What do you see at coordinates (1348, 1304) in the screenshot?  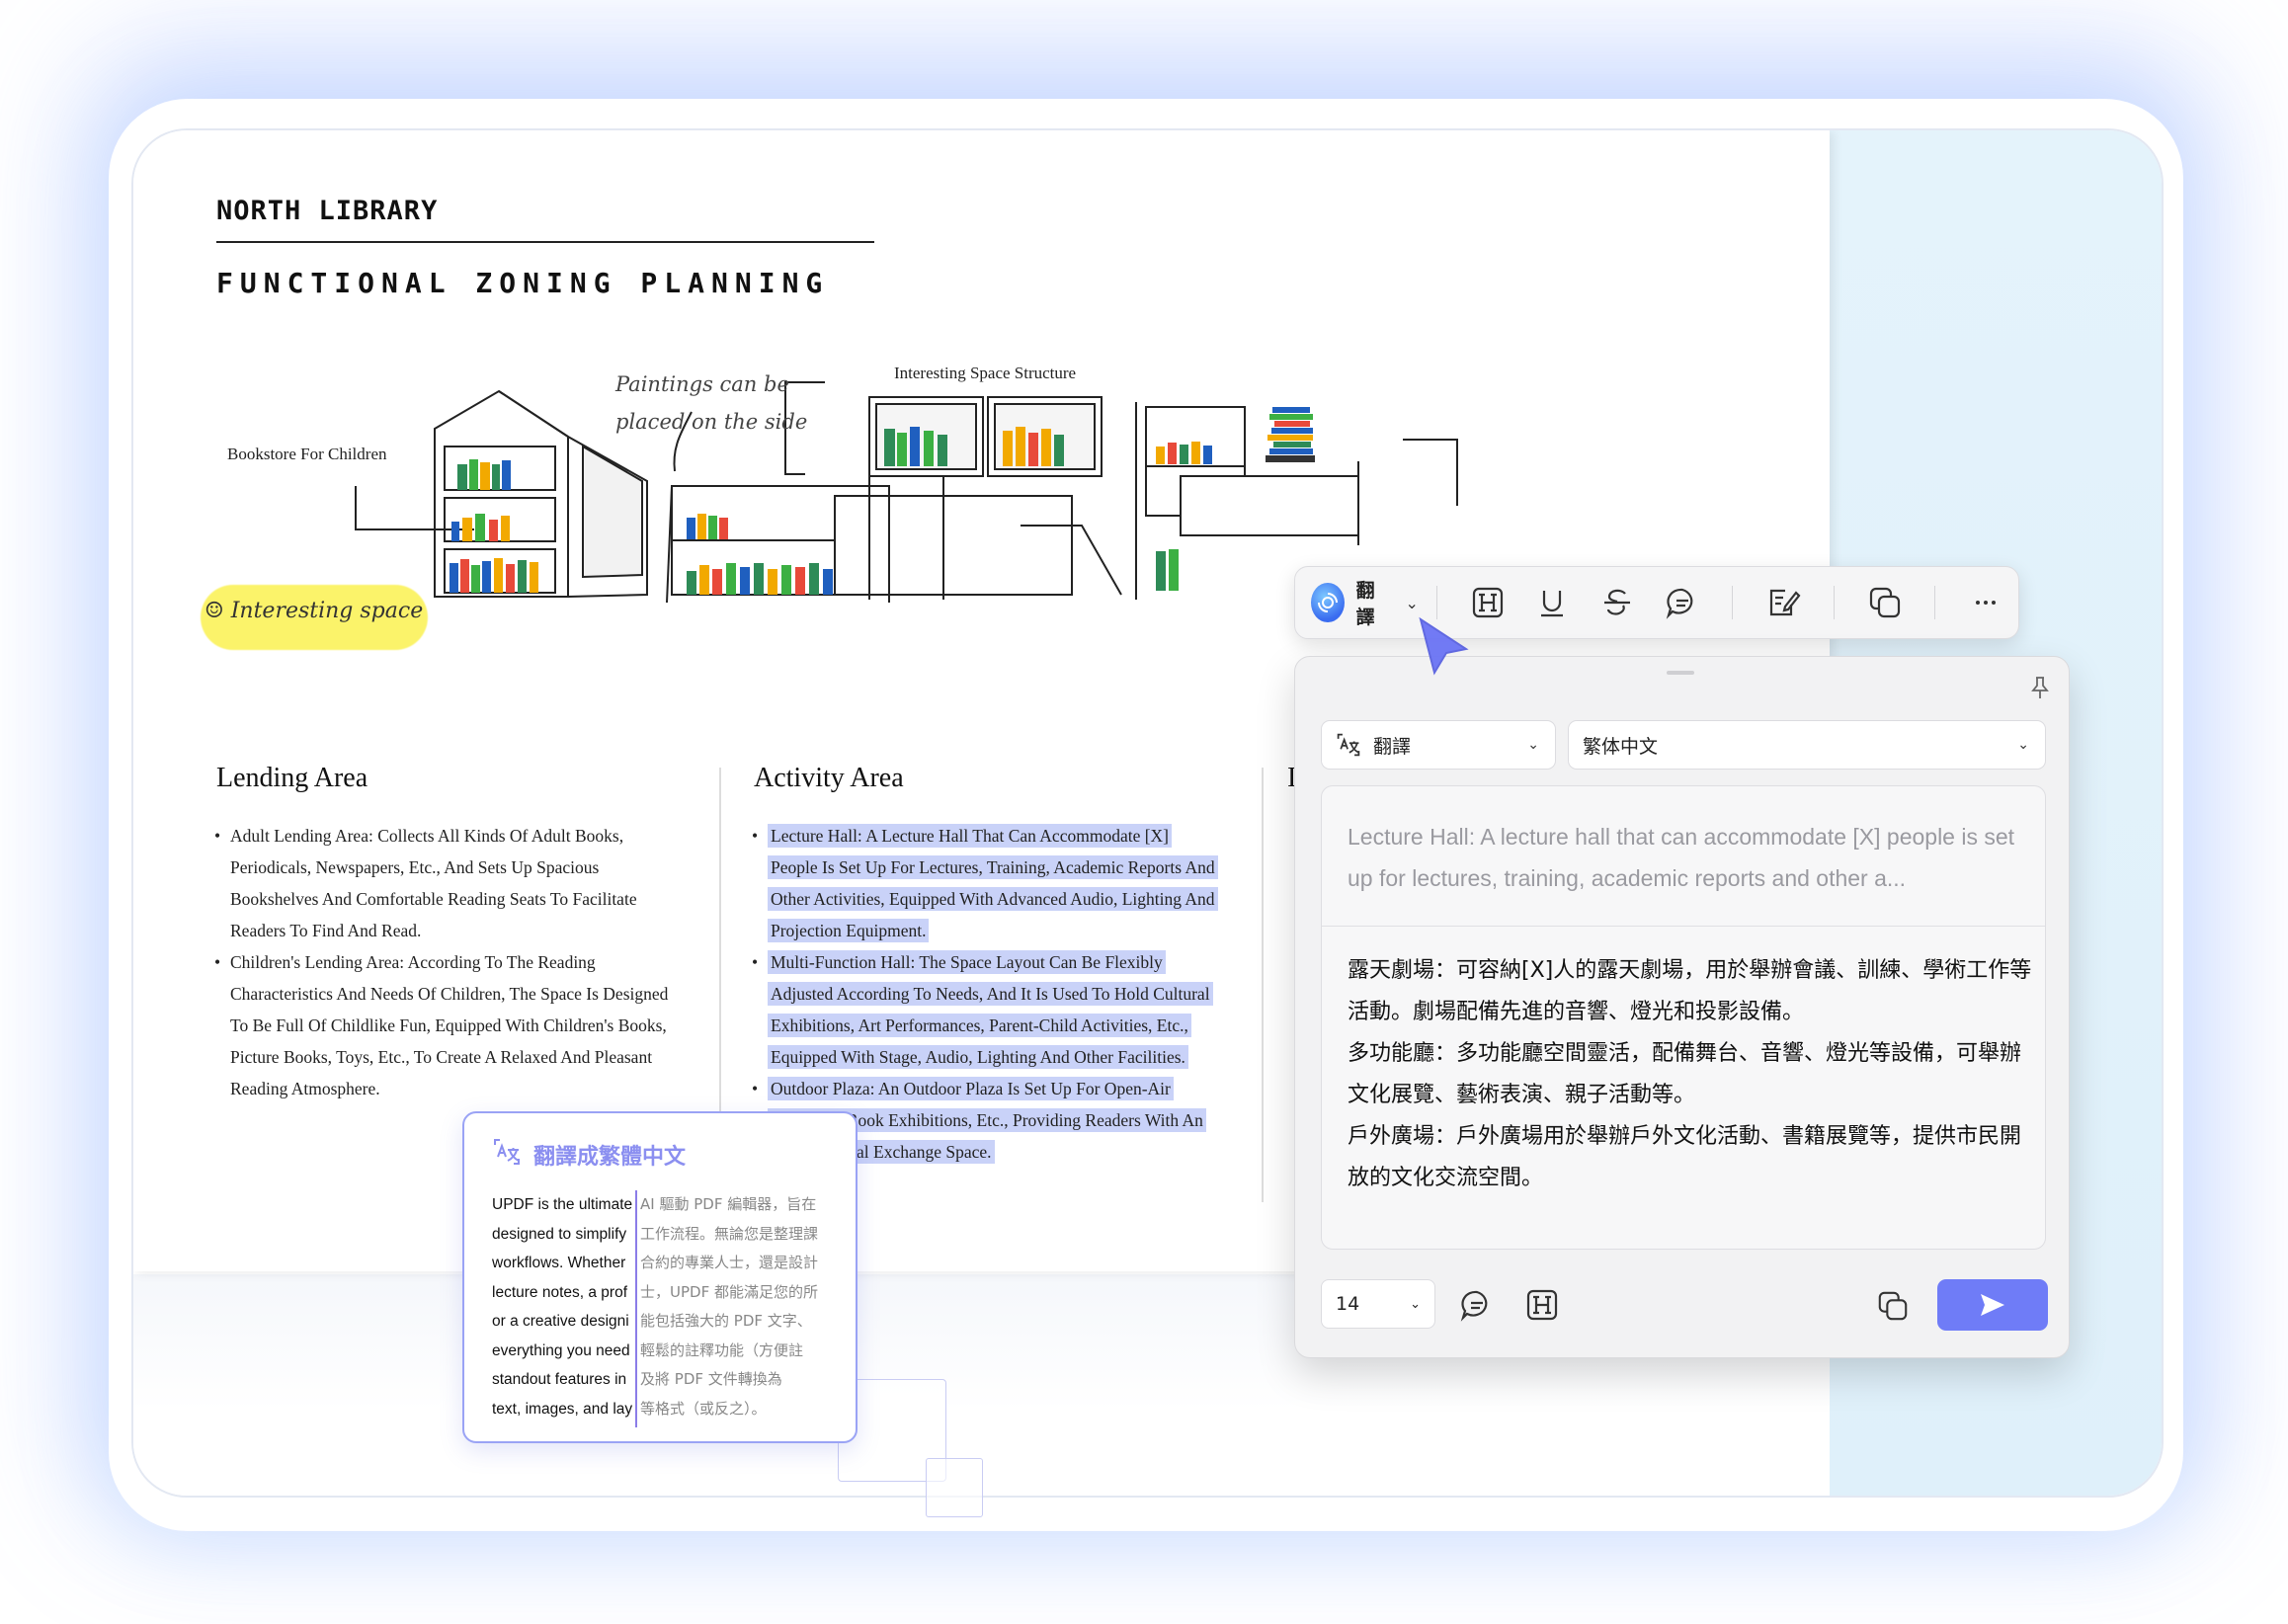 I see `font-size-value: 14` at bounding box center [1348, 1304].